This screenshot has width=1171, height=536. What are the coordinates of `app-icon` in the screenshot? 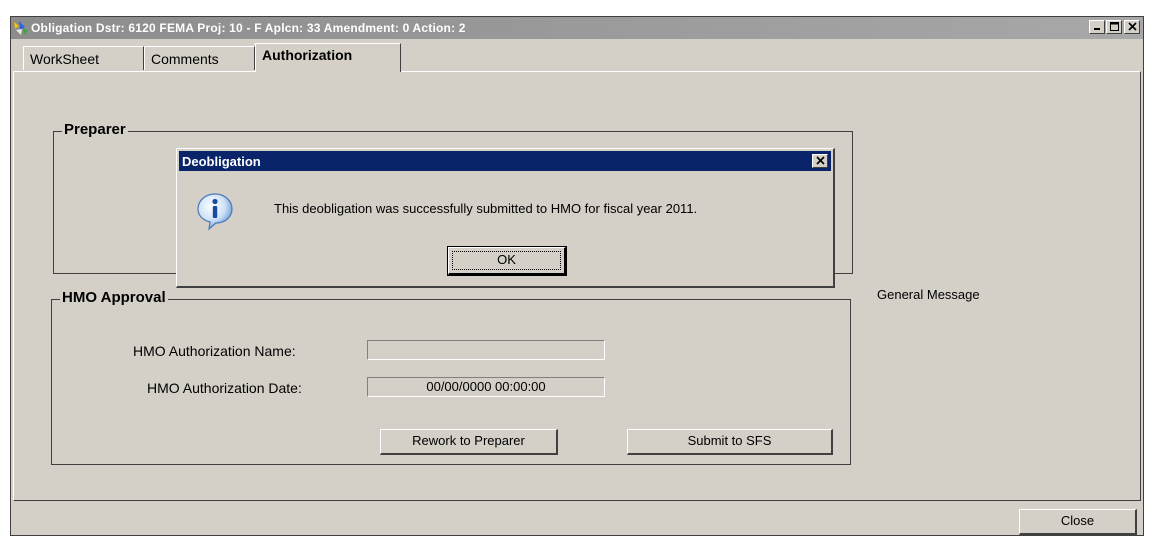 It's located at (21, 28).